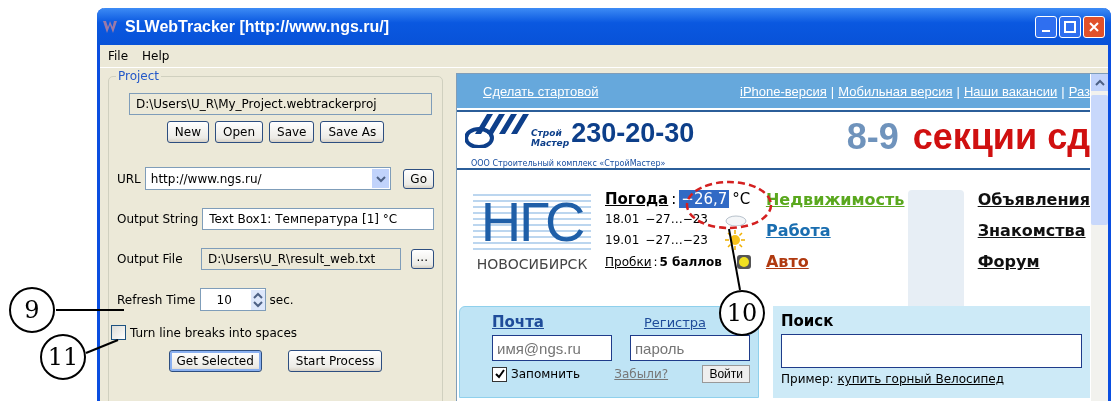 The height and width of the screenshot is (401, 1111). I want to click on selected-temperature: −26,7, so click(704, 199).